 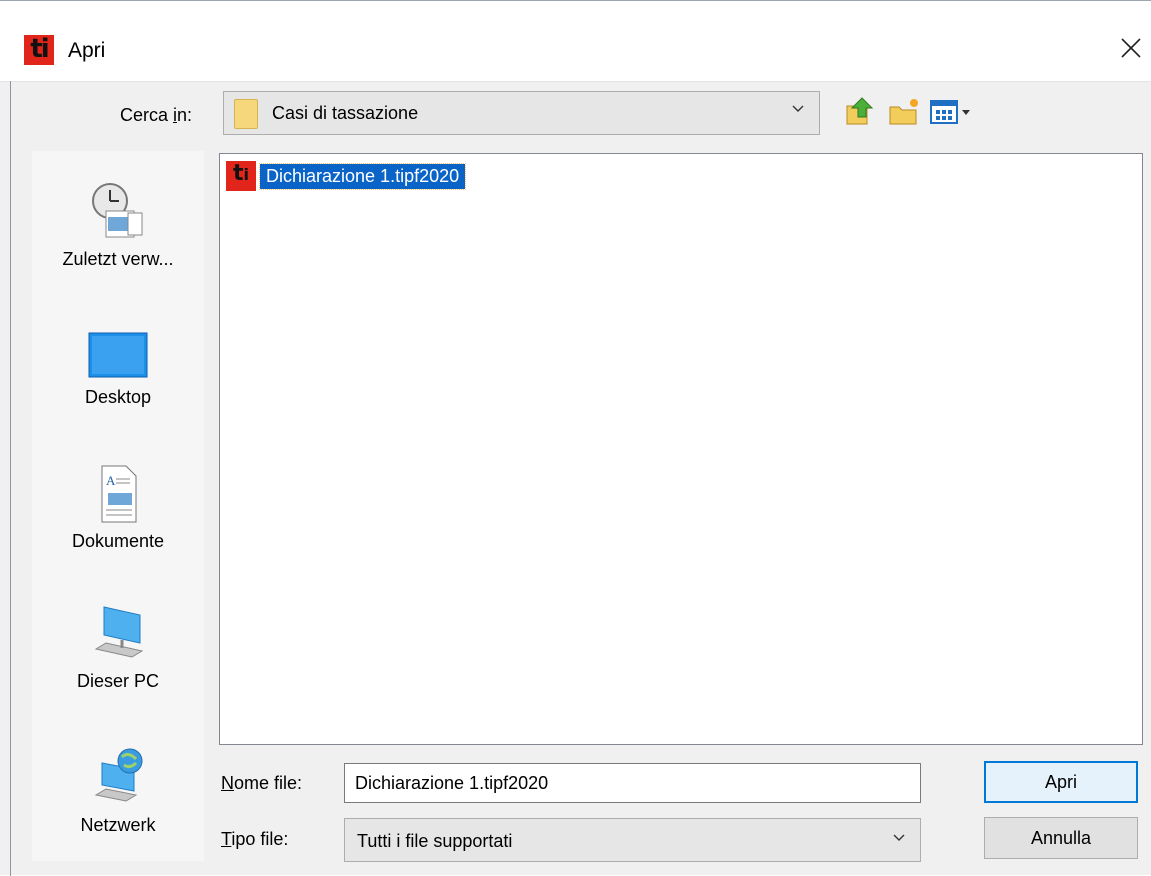 I want to click on title-bar: ti Apri, so click(x=575, y=41).